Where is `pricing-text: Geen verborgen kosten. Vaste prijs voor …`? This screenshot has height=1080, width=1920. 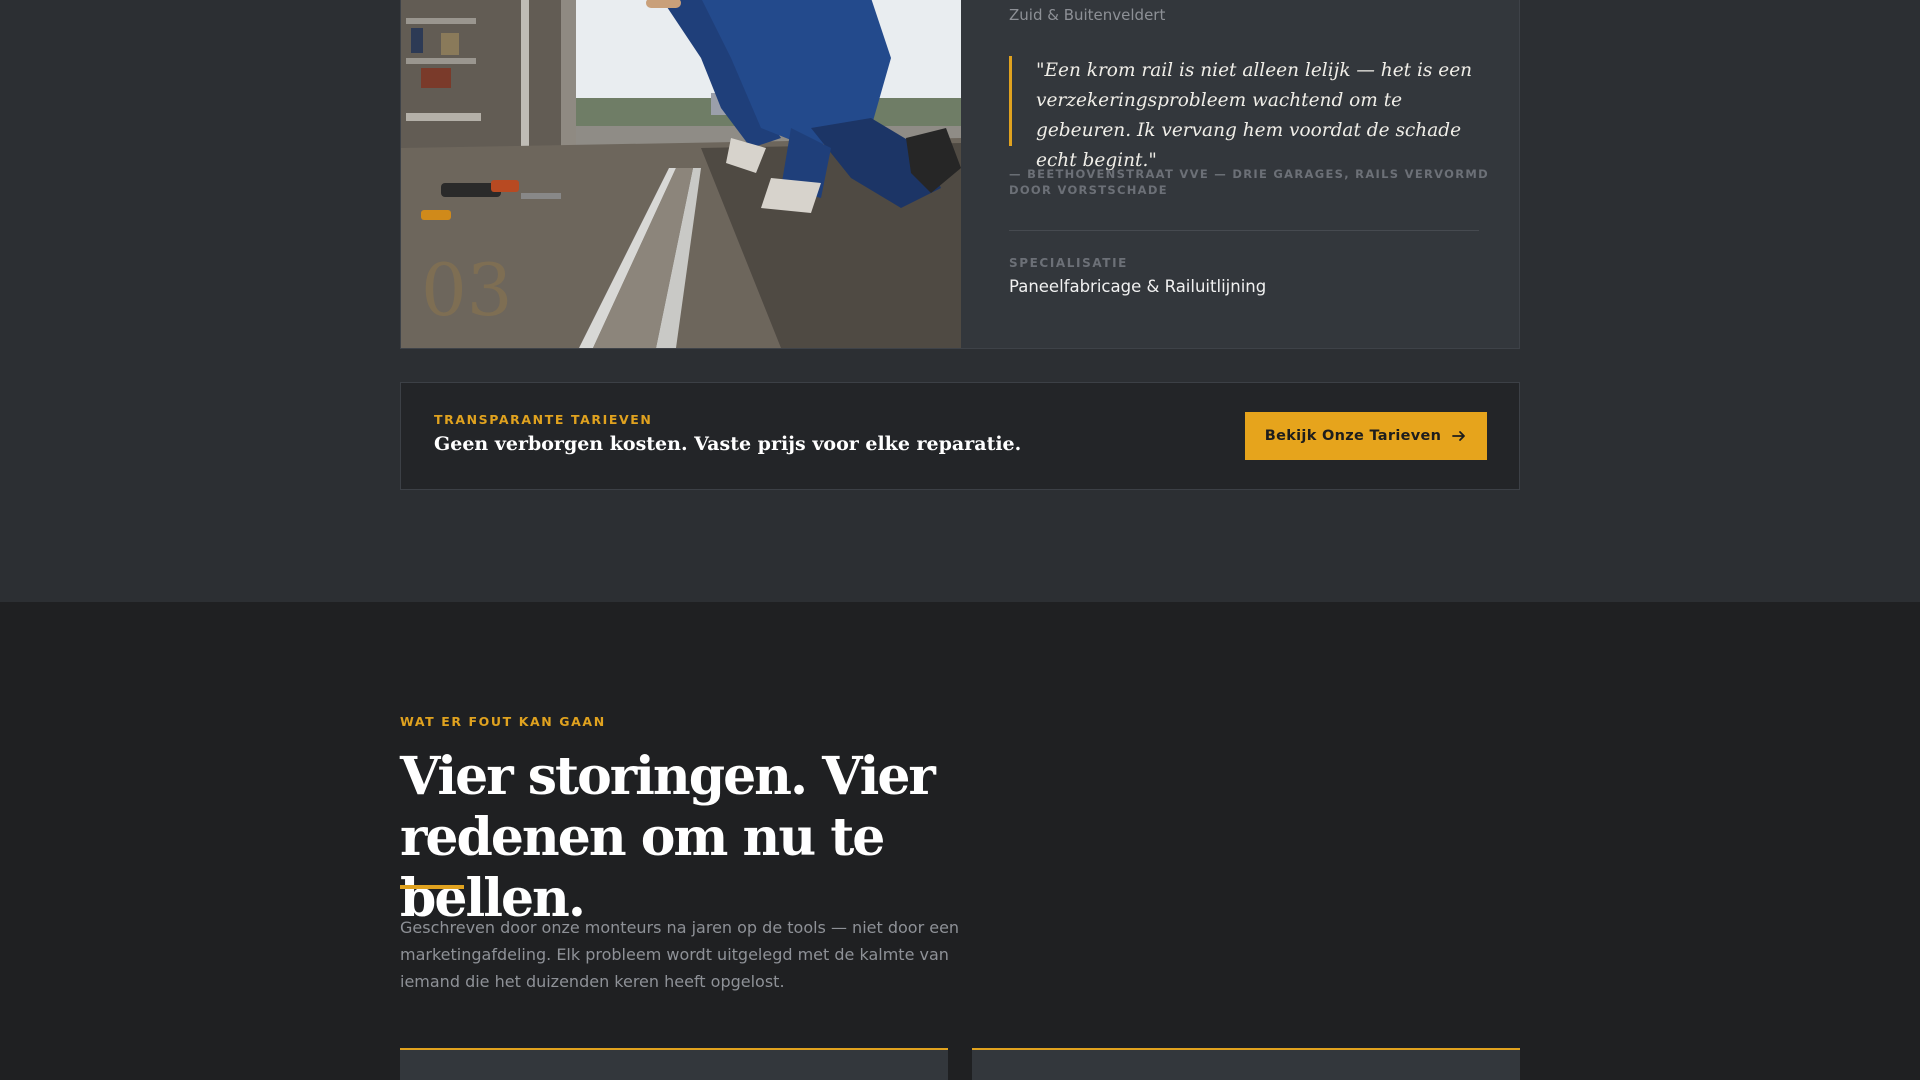 pricing-text: Geen verborgen kosten. Vaste prijs voor … is located at coordinates (728, 444).